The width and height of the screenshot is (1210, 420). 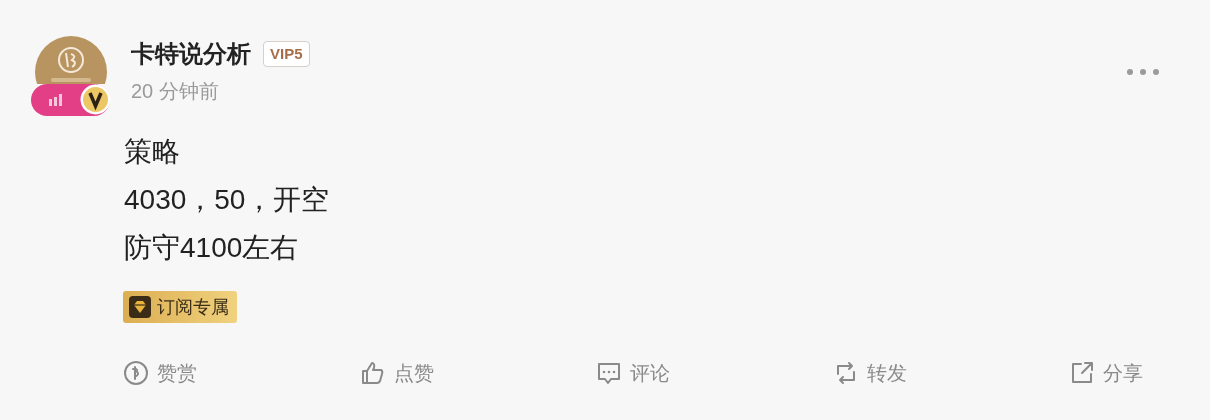 What do you see at coordinates (160, 373) in the screenshot?
I see `tip-button: 赞赏` at bounding box center [160, 373].